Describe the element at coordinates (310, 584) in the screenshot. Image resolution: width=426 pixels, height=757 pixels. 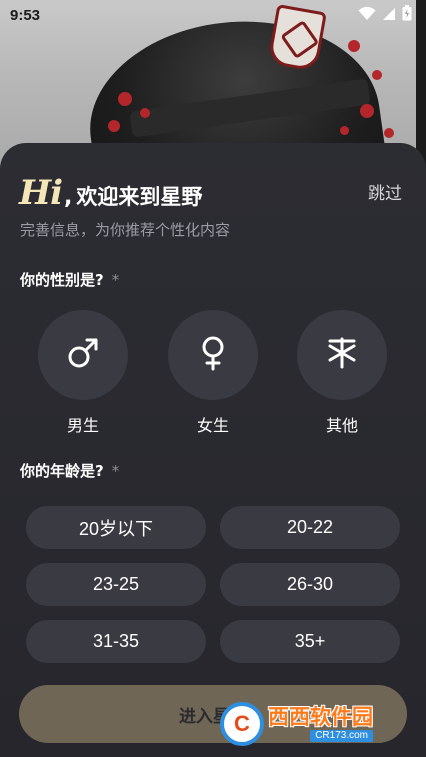
I see `age-option-26-30: 26-30` at that location.